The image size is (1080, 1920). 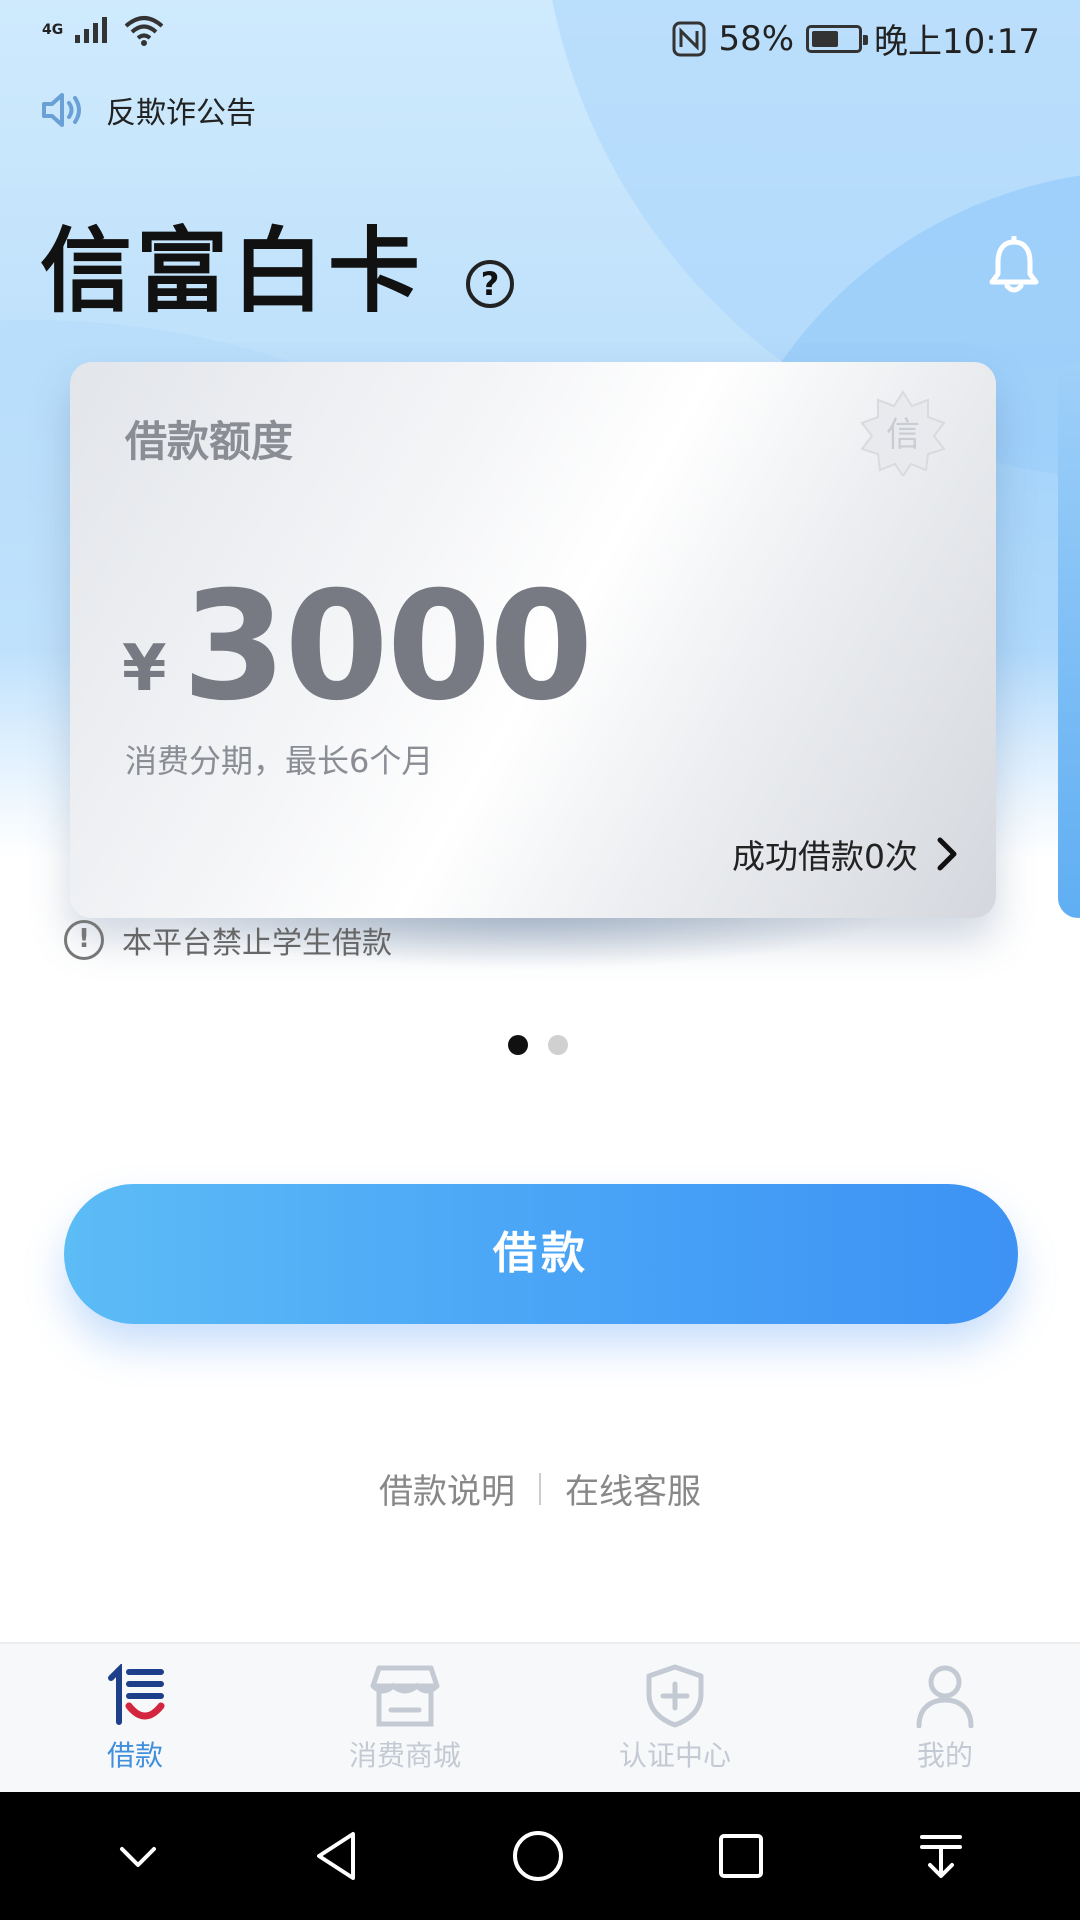 I want to click on back-icon, so click(x=336, y=1856).